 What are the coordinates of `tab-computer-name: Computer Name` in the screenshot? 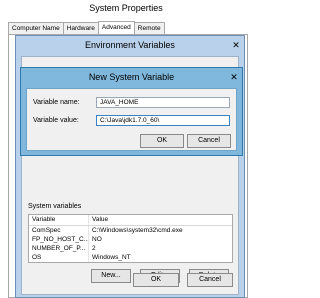 It's located at (36, 28).